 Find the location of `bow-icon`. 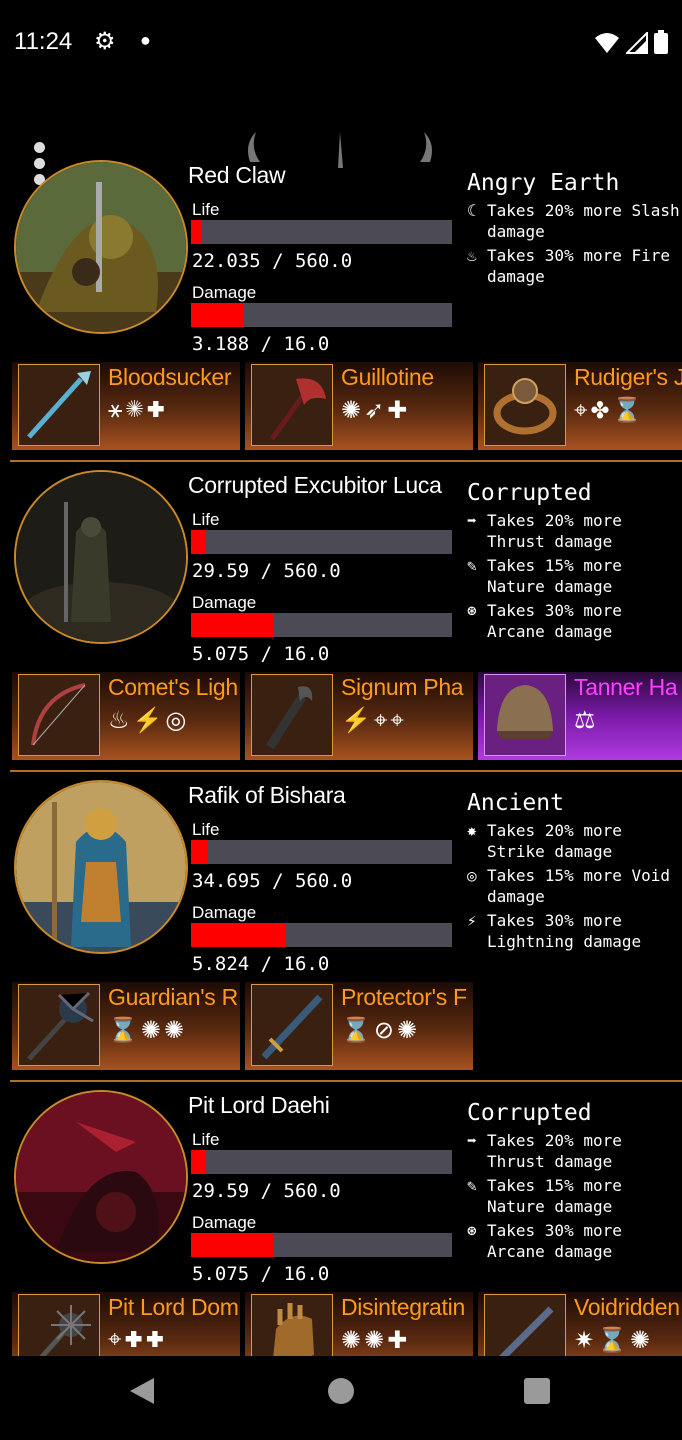

bow-icon is located at coordinates (59, 715).